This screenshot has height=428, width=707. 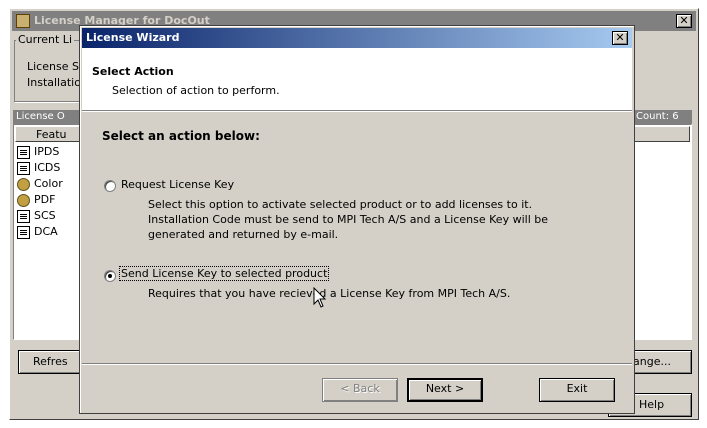 I want to click on send-license-key-label: Send License Key to selected product, so click(x=224, y=273).